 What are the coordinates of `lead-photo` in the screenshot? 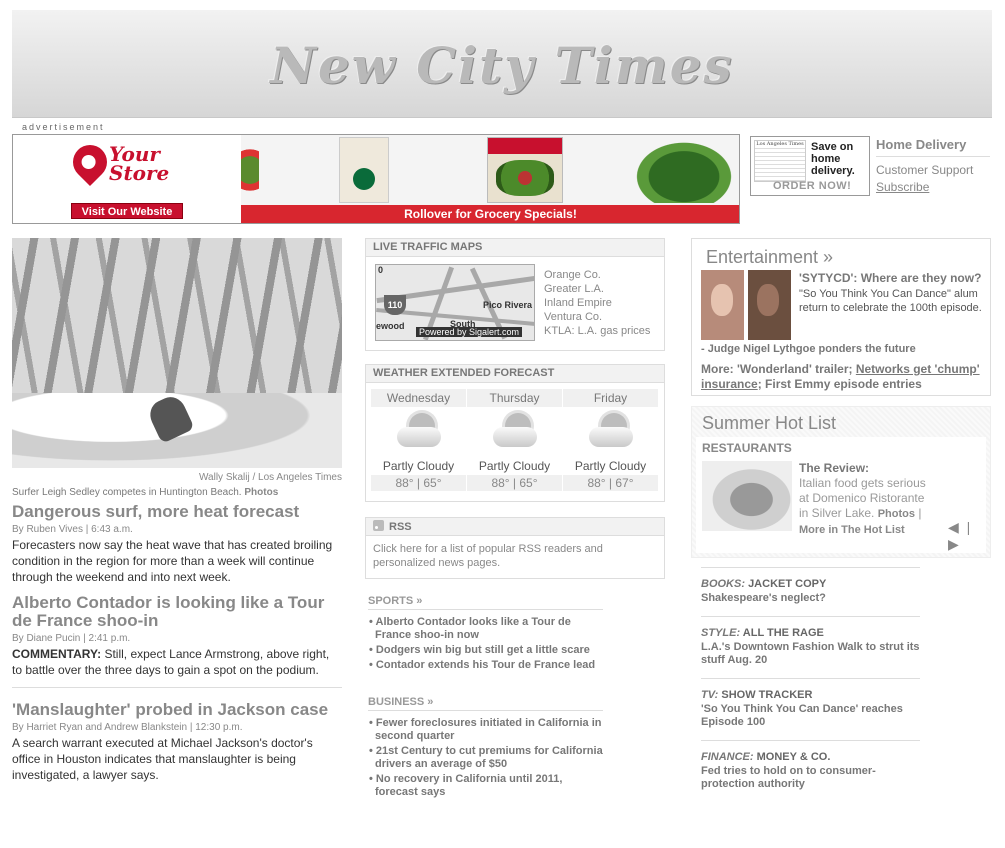 It's located at (177, 353).